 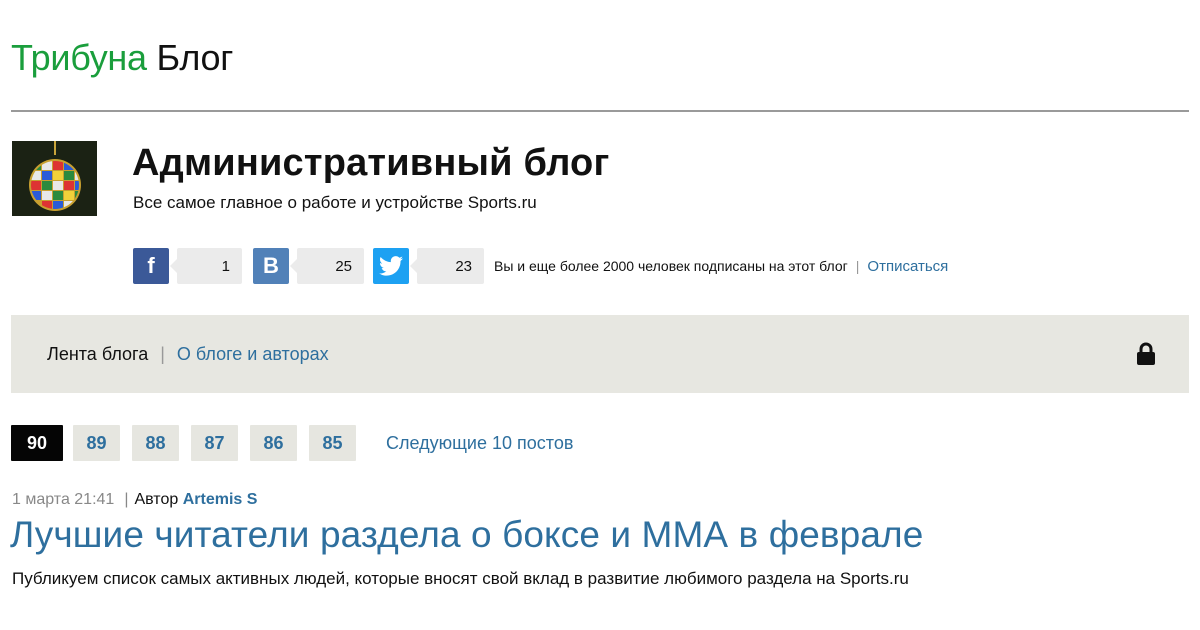 I want to click on unsubscribe-link: Отписаться, so click(x=907, y=266).